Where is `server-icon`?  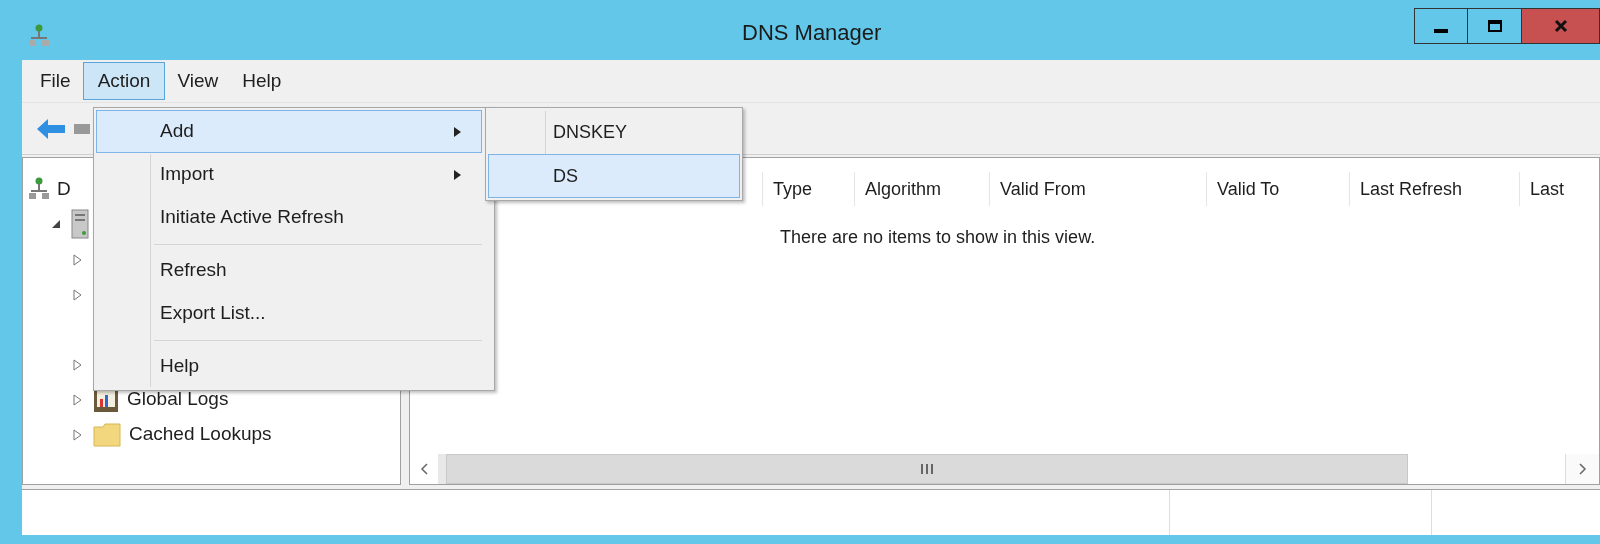 server-icon is located at coordinates (80, 224).